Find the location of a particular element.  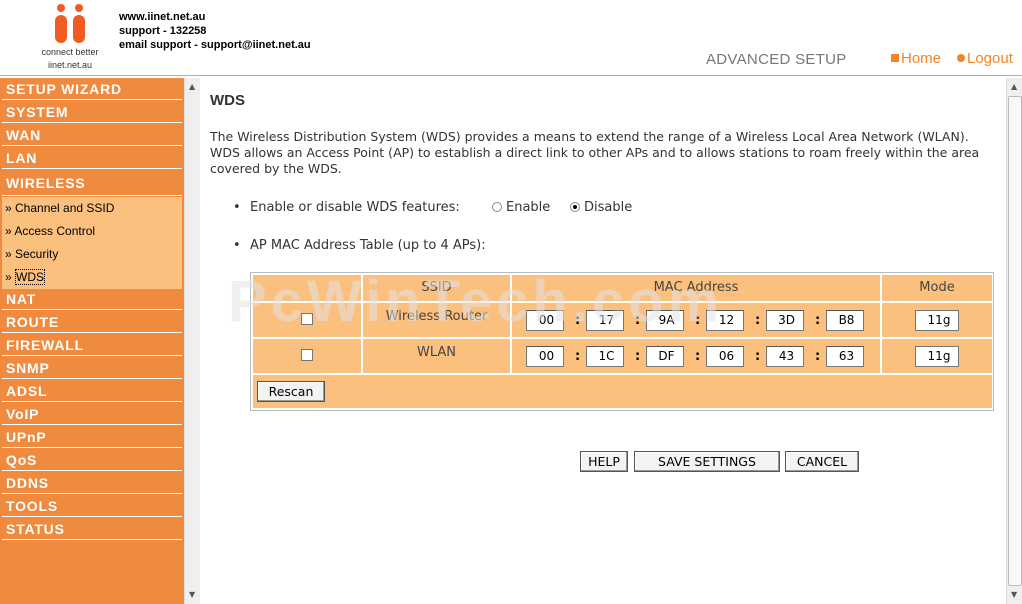

sidebar-subitem-wds-label: WDS is located at coordinates (30, 277).